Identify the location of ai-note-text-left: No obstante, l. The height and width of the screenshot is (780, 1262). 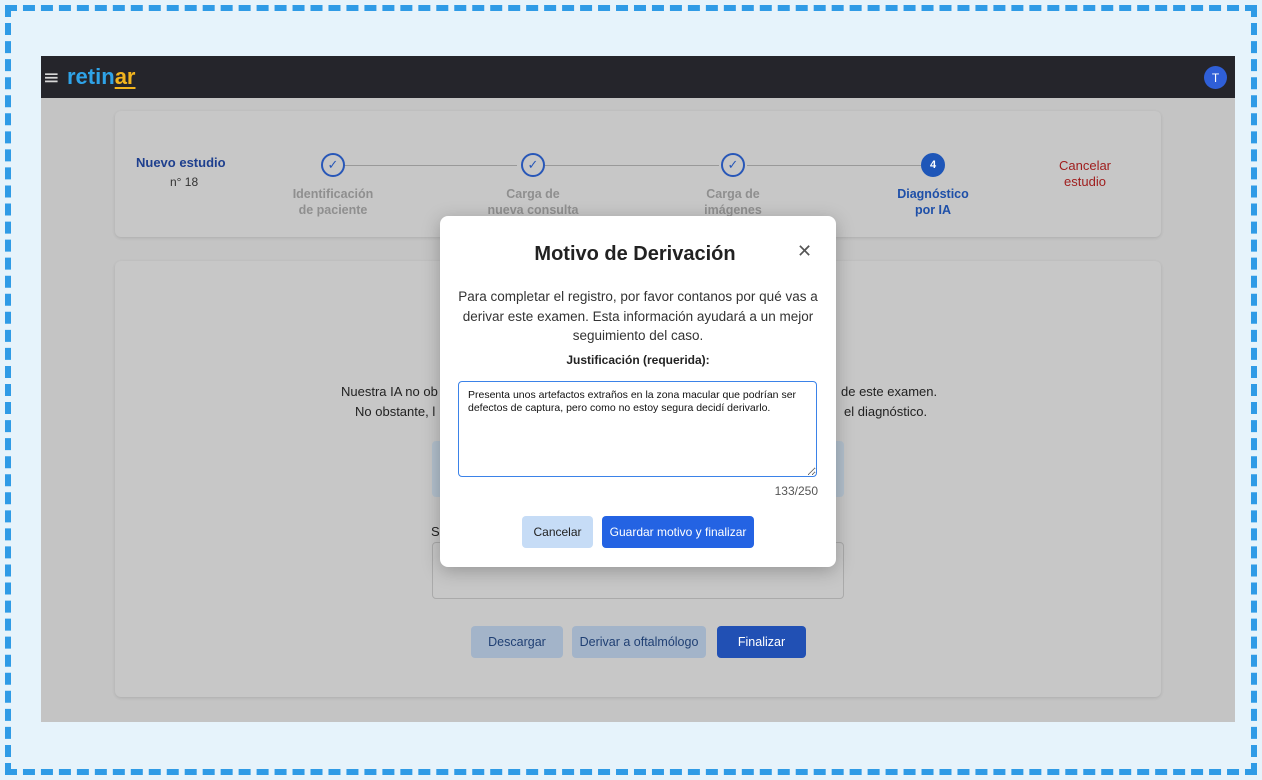
(395, 411).